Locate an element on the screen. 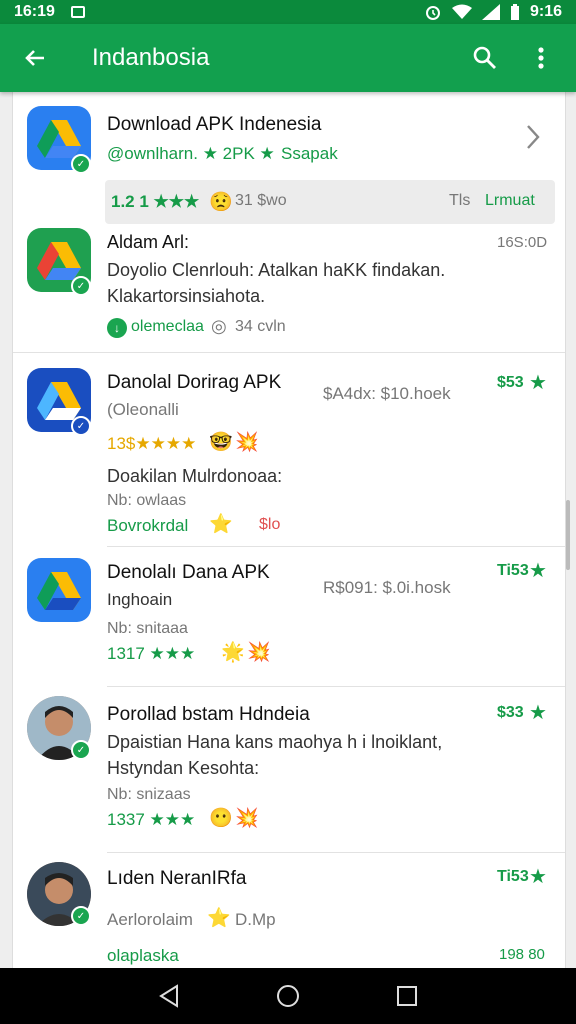  app-rating: 13$★★★★ is located at coordinates (152, 443).